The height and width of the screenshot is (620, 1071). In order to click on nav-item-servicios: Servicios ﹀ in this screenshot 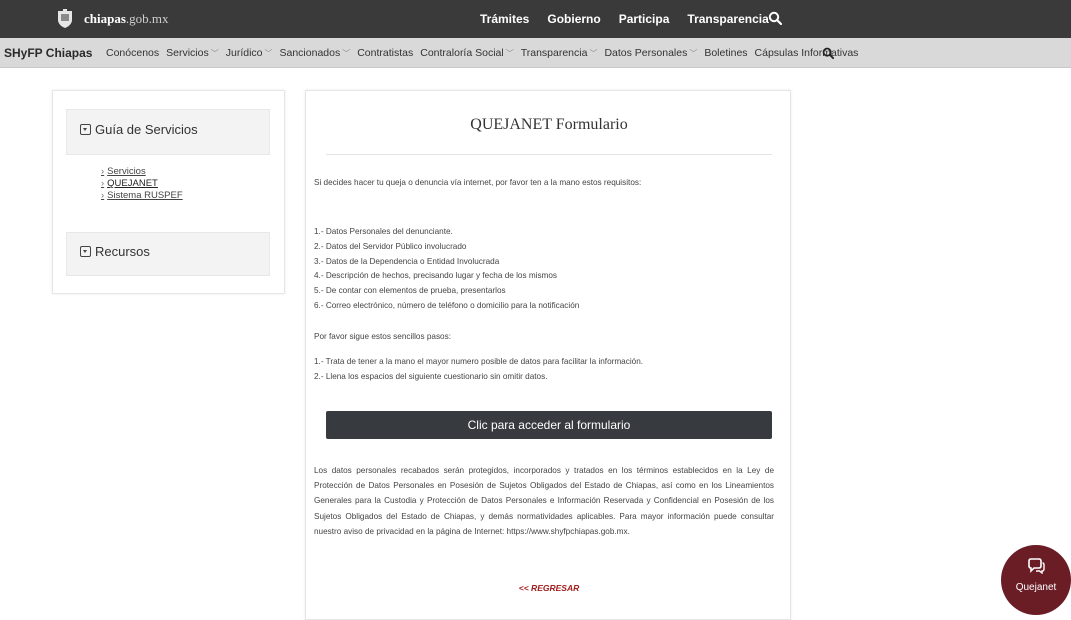, I will do `click(192, 53)`.